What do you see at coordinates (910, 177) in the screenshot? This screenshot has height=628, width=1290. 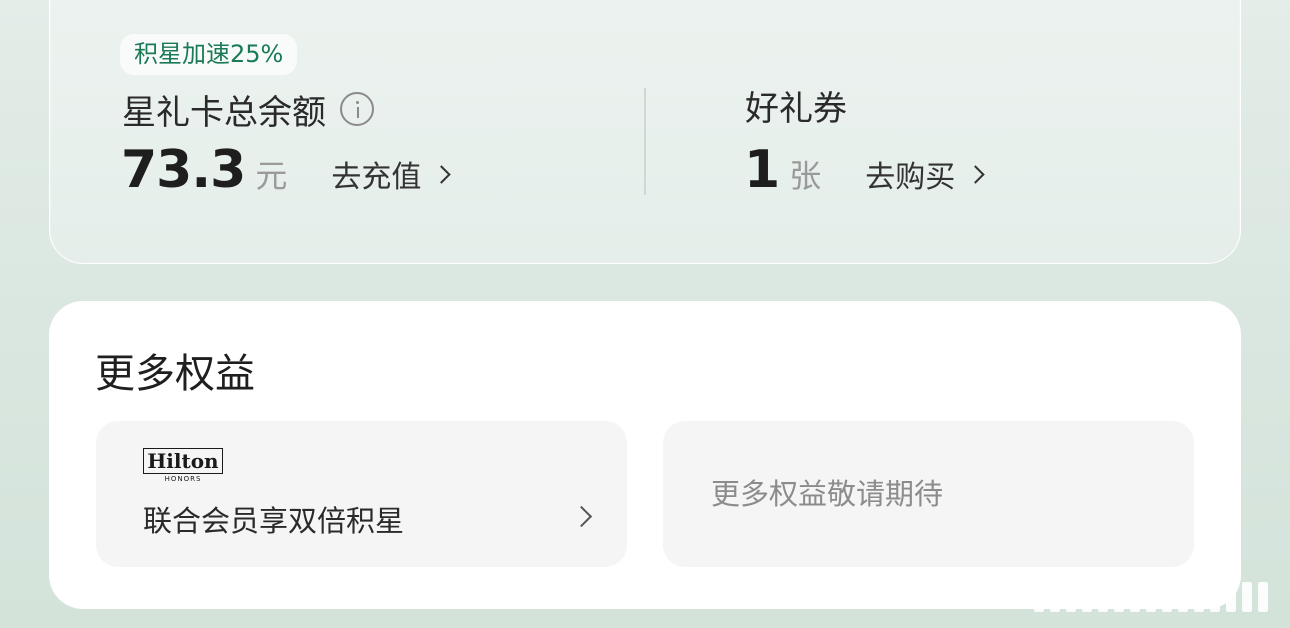 I see `buy-label: 去购买` at bounding box center [910, 177].